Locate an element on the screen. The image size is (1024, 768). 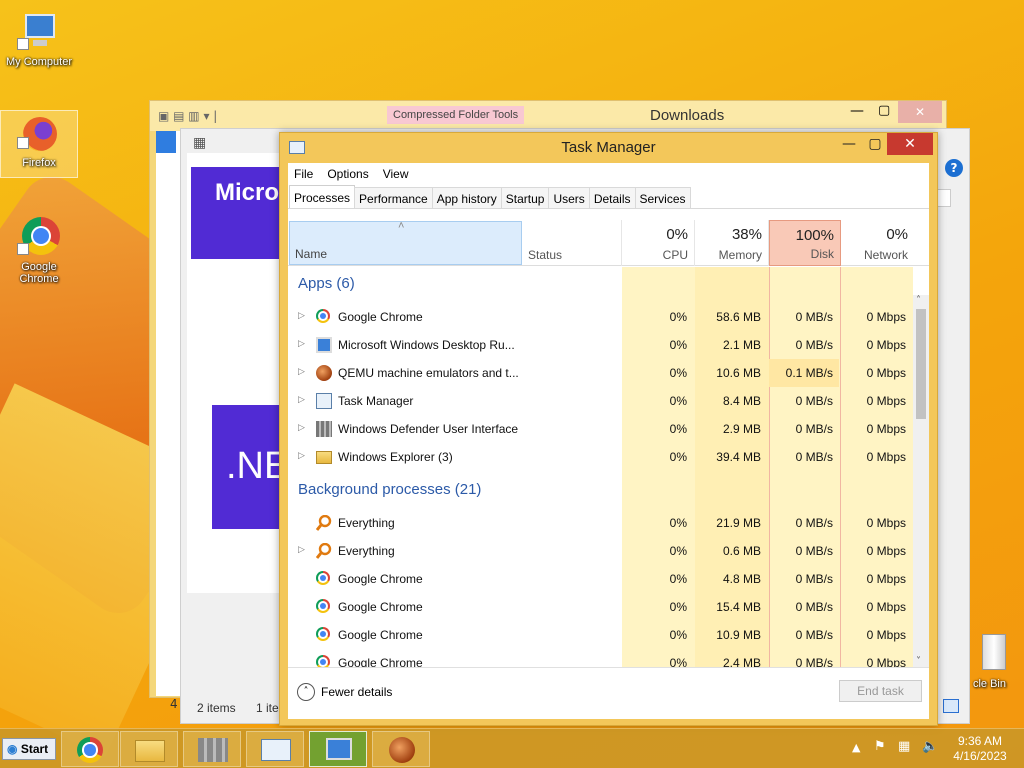
taskbar-explorer is located at coordinates (149, 749).